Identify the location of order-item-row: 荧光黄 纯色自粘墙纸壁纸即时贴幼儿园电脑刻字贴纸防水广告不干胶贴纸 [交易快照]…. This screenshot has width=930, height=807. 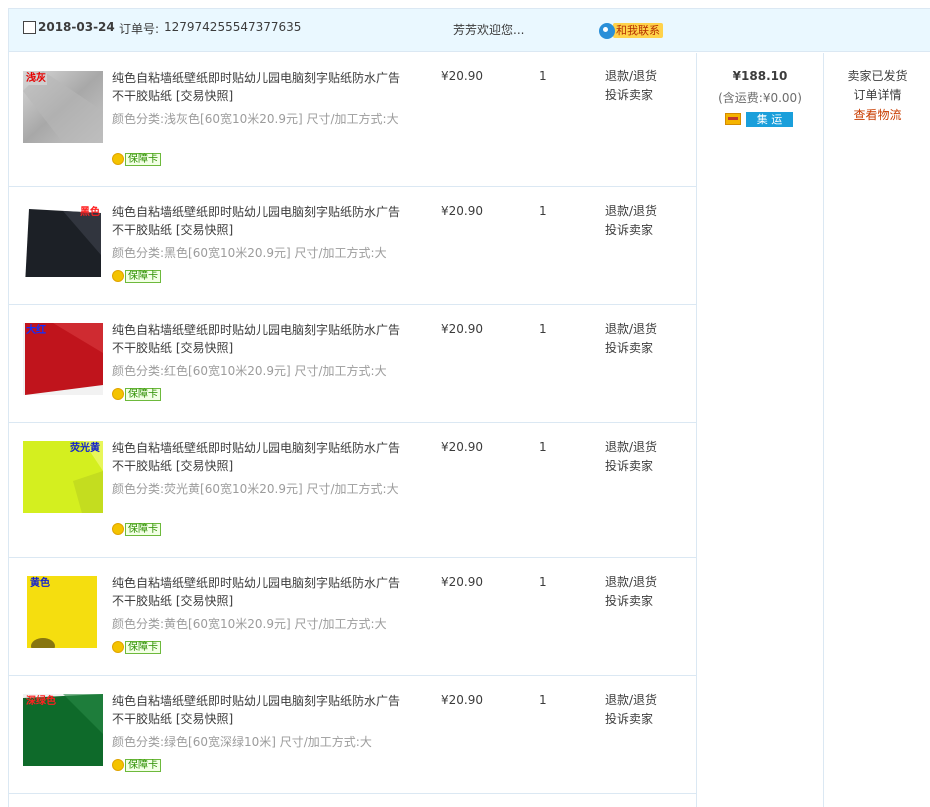
(352, 490).